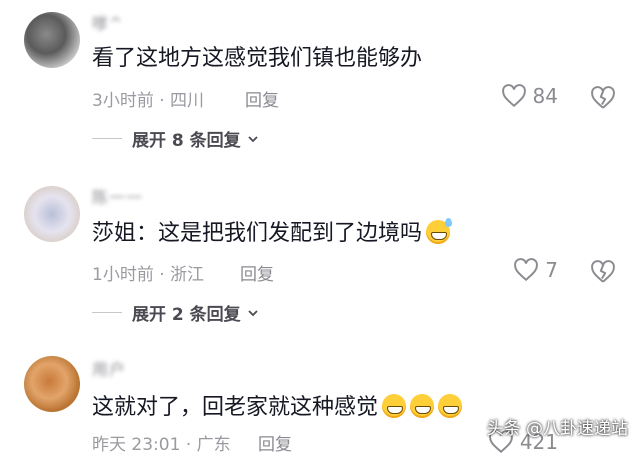  Describe the element at coordinates (557, 429) in the screenshot. I see `watermark: 头条 @八卦速递站` at that location.